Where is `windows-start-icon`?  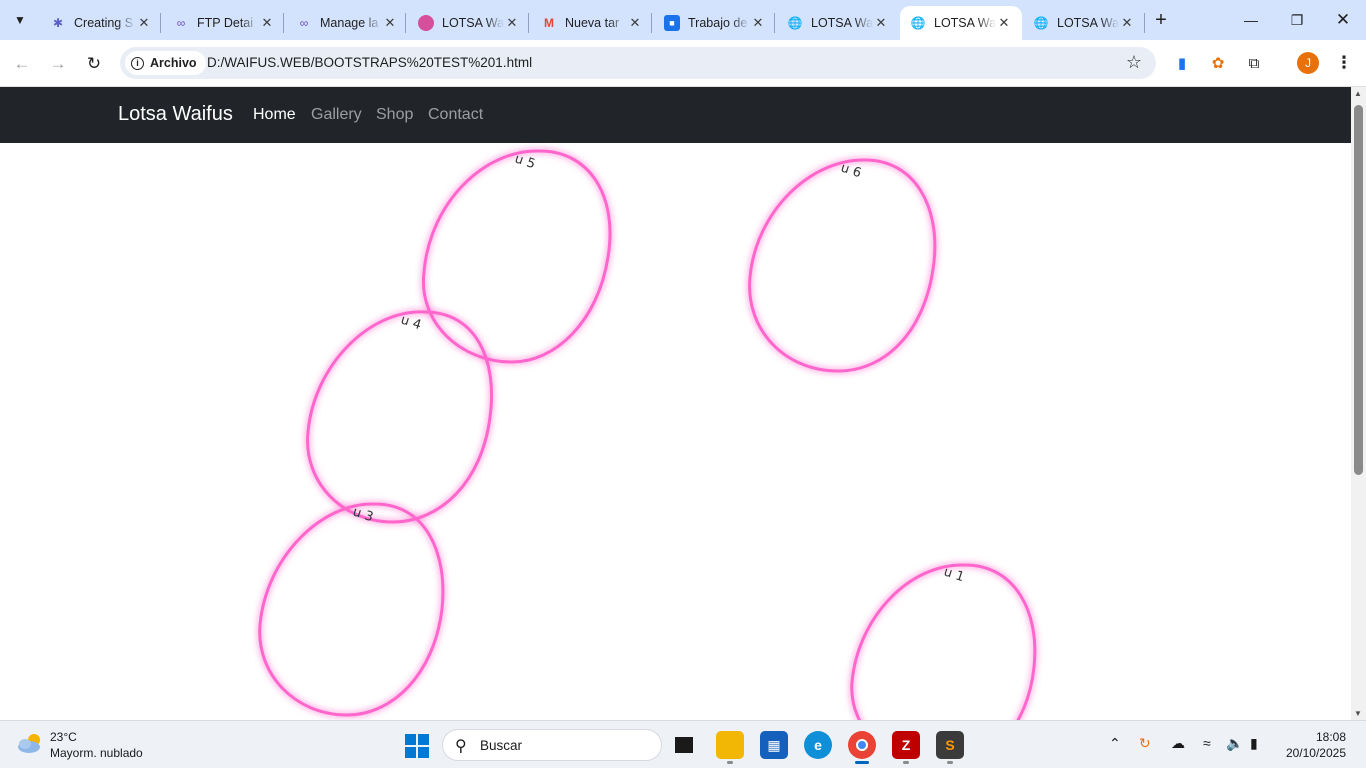
windows-start-icon is located at coordinates (417, 746).